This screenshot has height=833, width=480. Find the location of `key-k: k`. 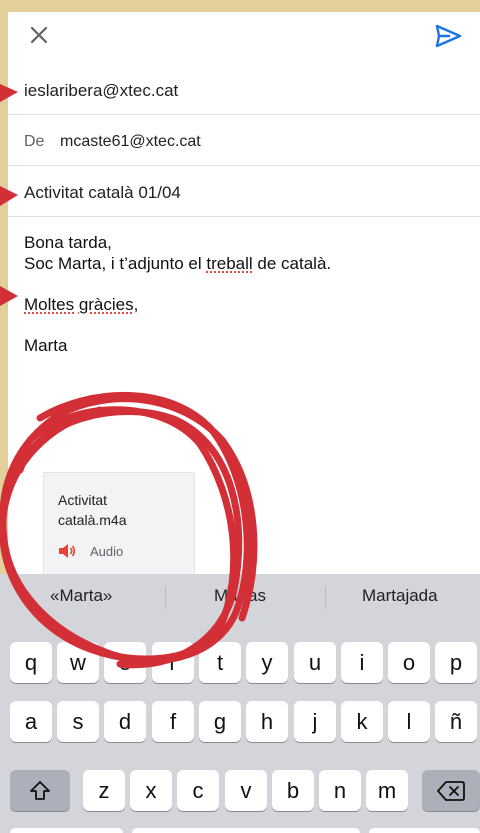

key-k: k is located at coordinates (362, 721).